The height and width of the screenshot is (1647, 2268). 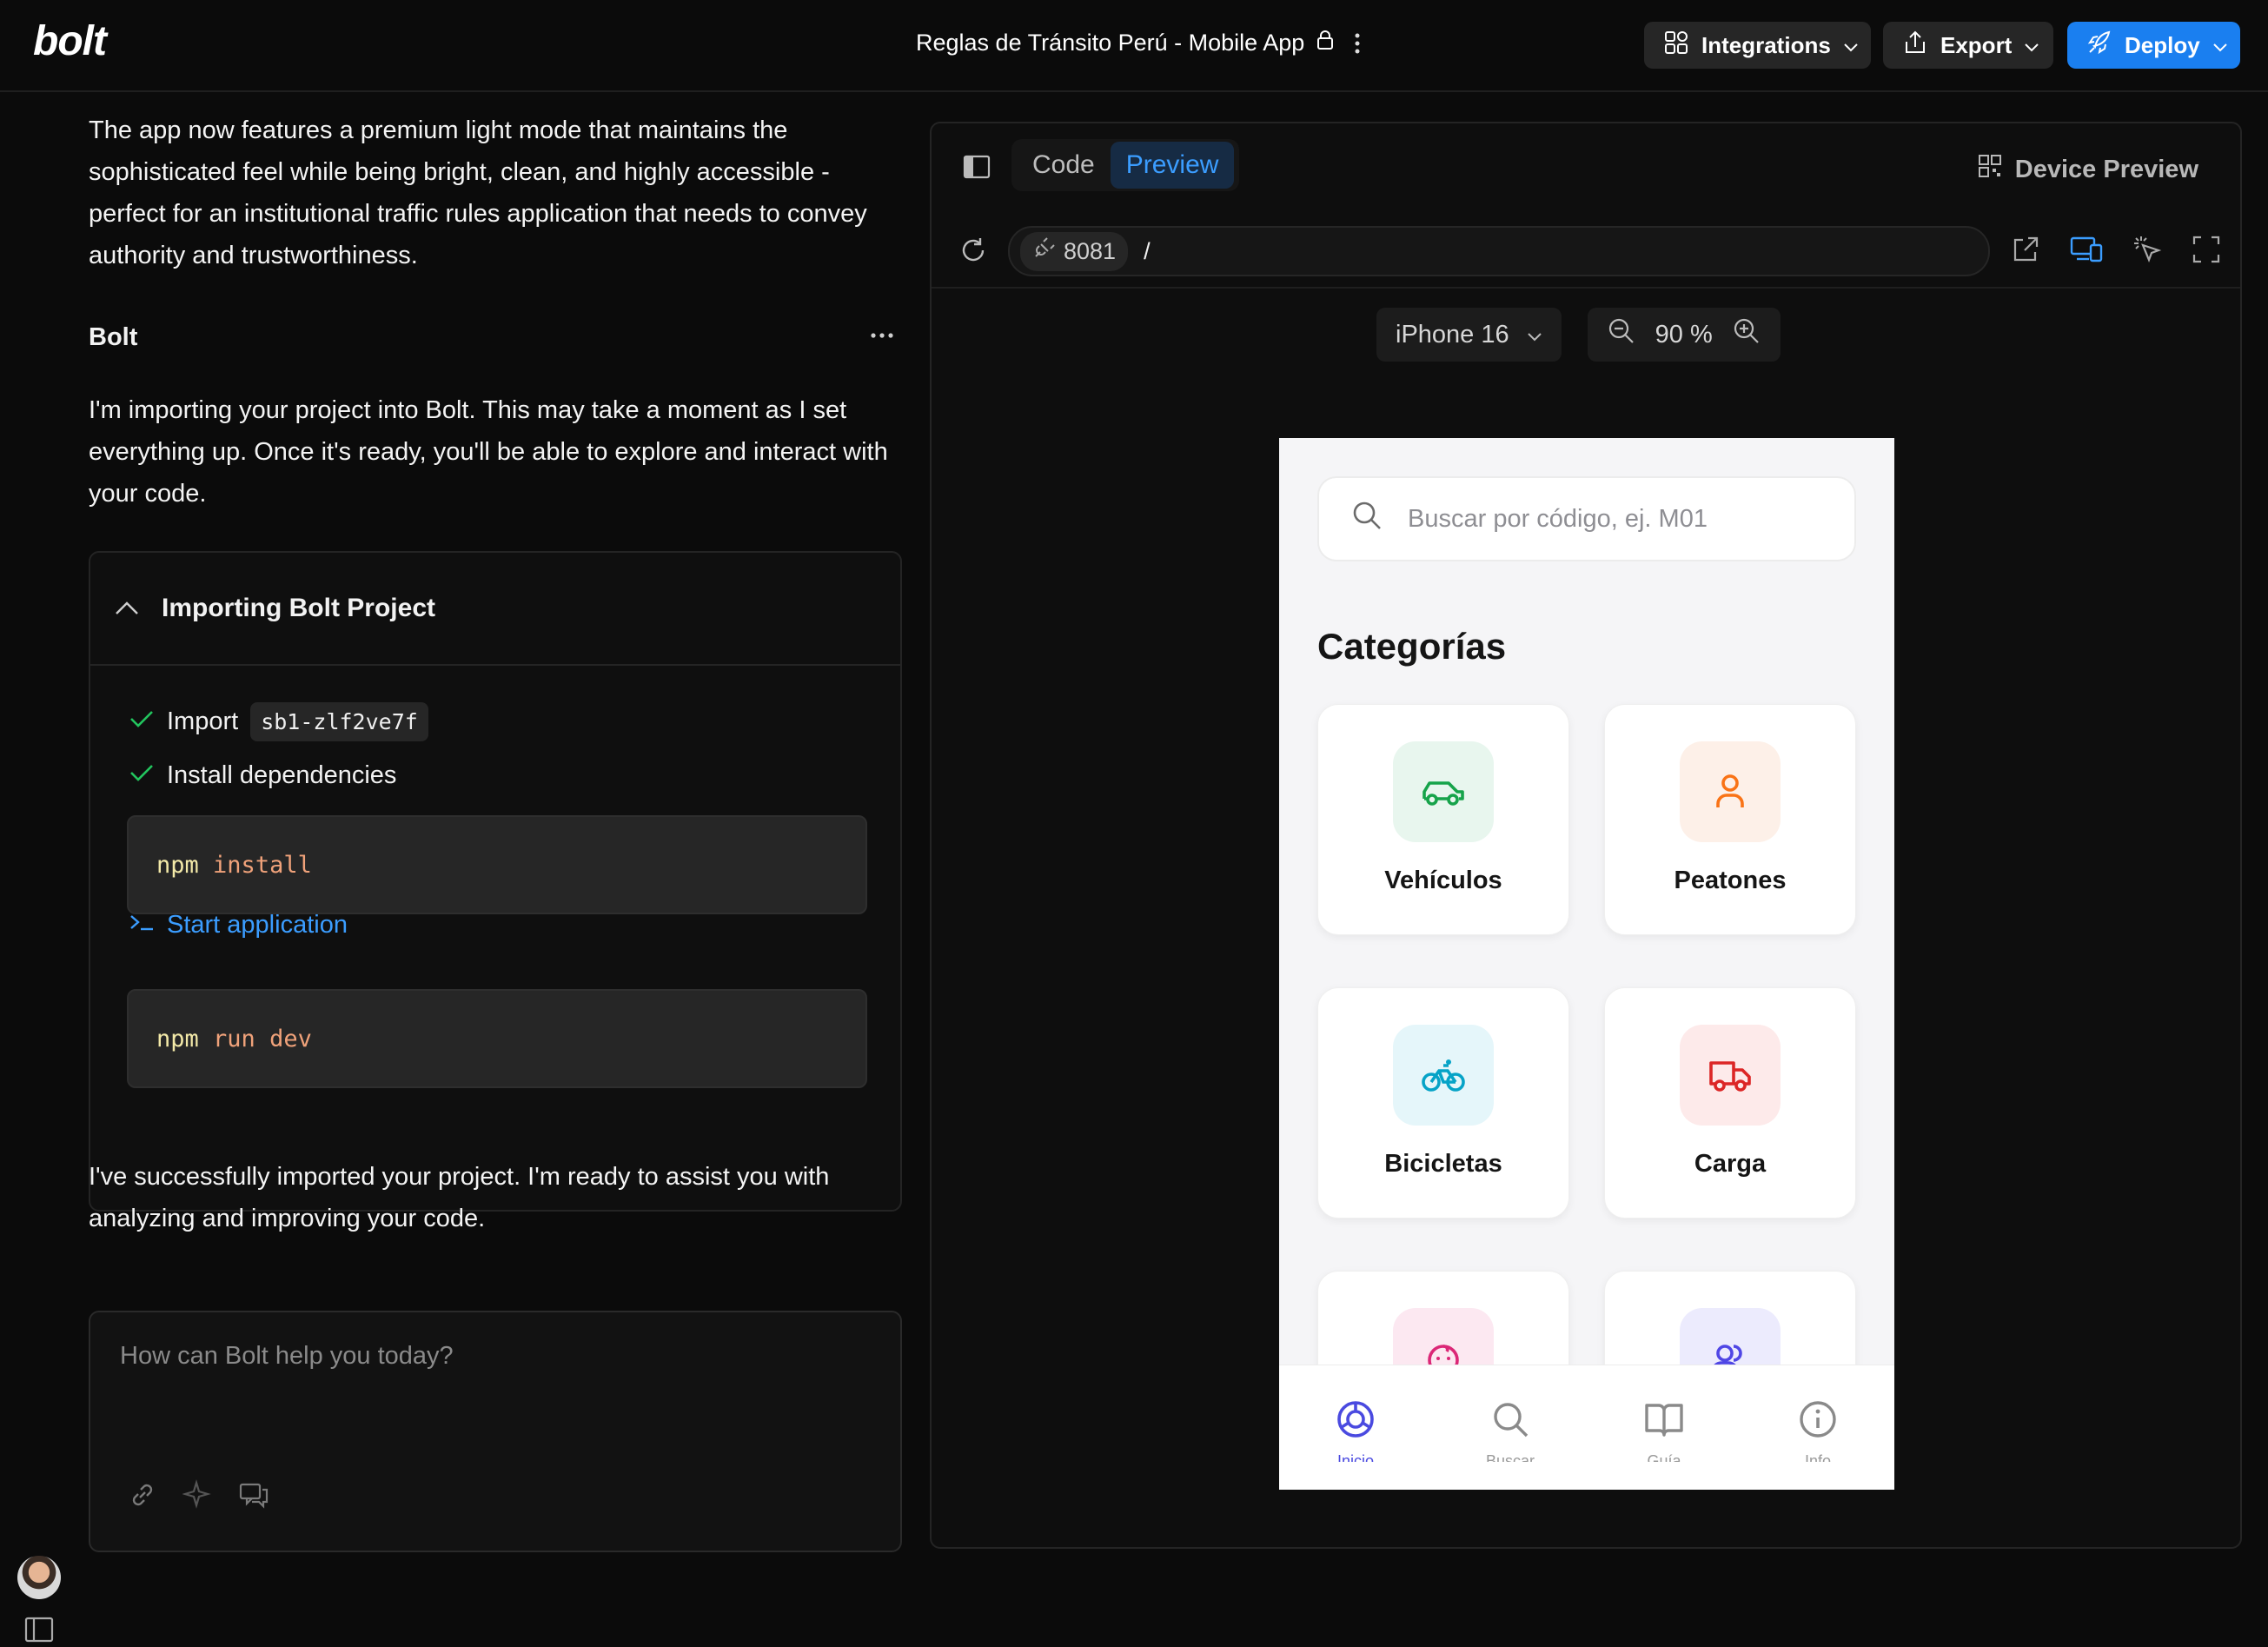 I want to click on zoom-control: 90 %, so click(x=1684, y=335).